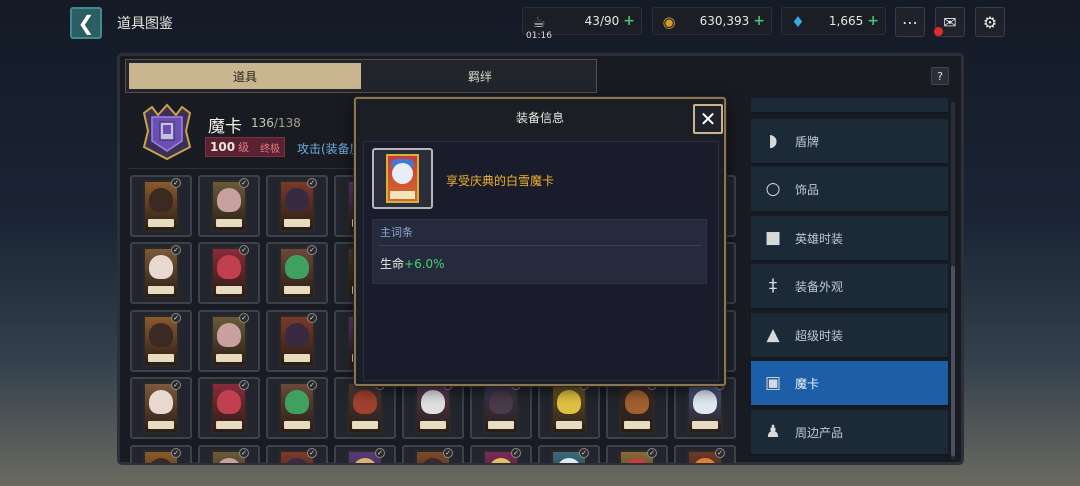 The image size is (1080, 486). I want to click on level-max-label: 终极, so click(270, 149).